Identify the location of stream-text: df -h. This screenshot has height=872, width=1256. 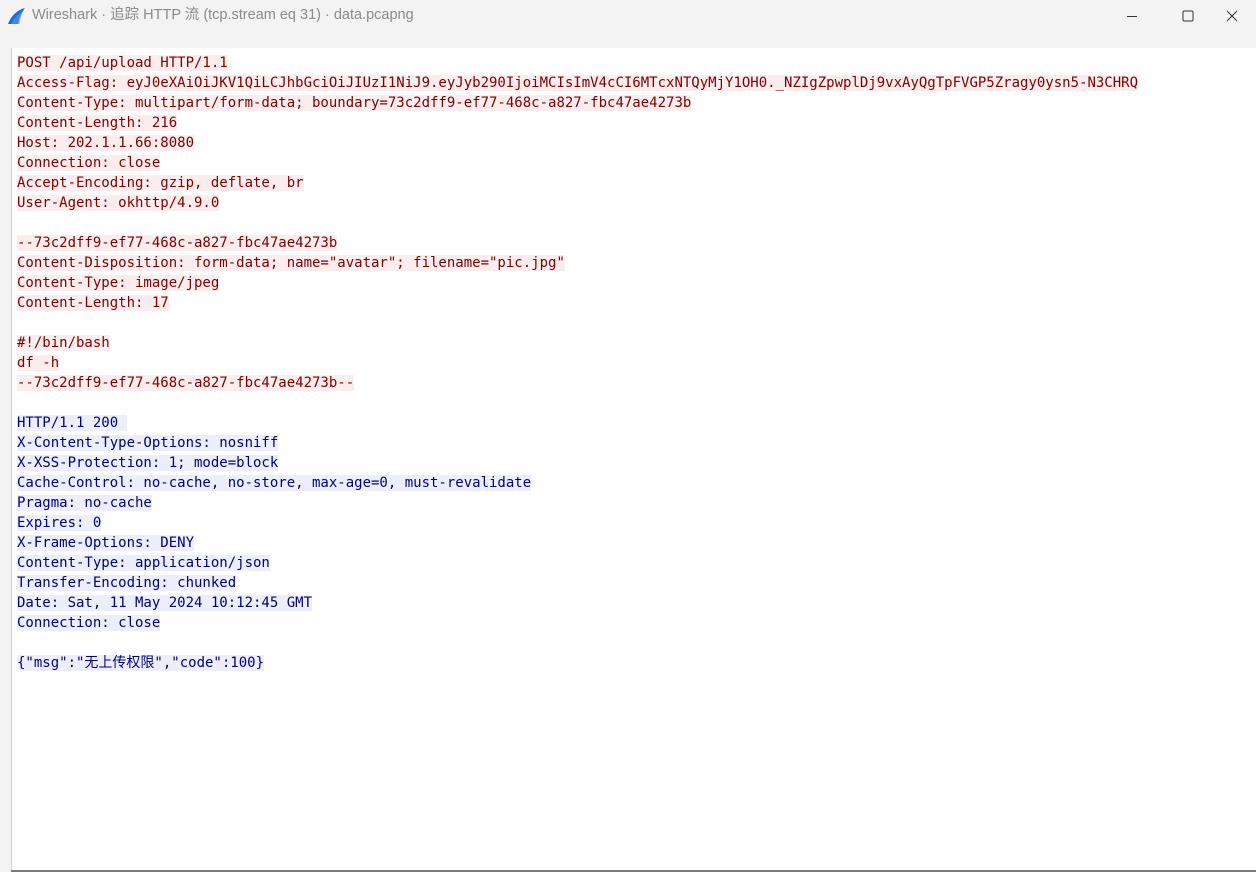
(38, 363).